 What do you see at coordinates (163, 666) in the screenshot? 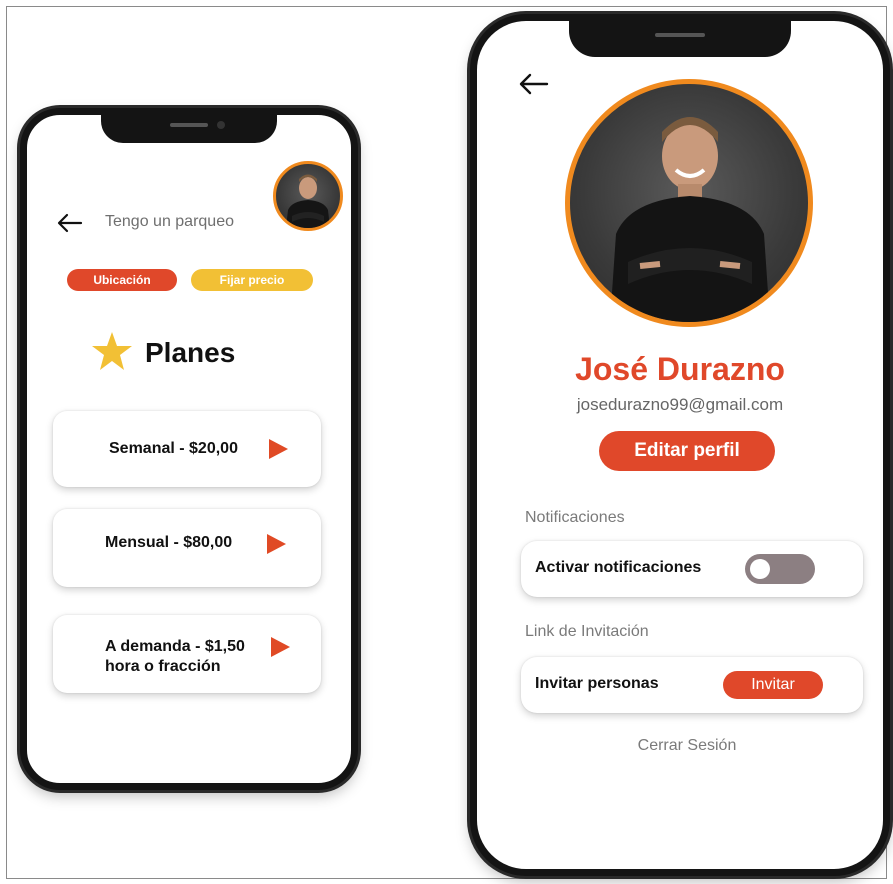
I see `plan-sublabel: hora o fracción` at bounding box center [163, 666].